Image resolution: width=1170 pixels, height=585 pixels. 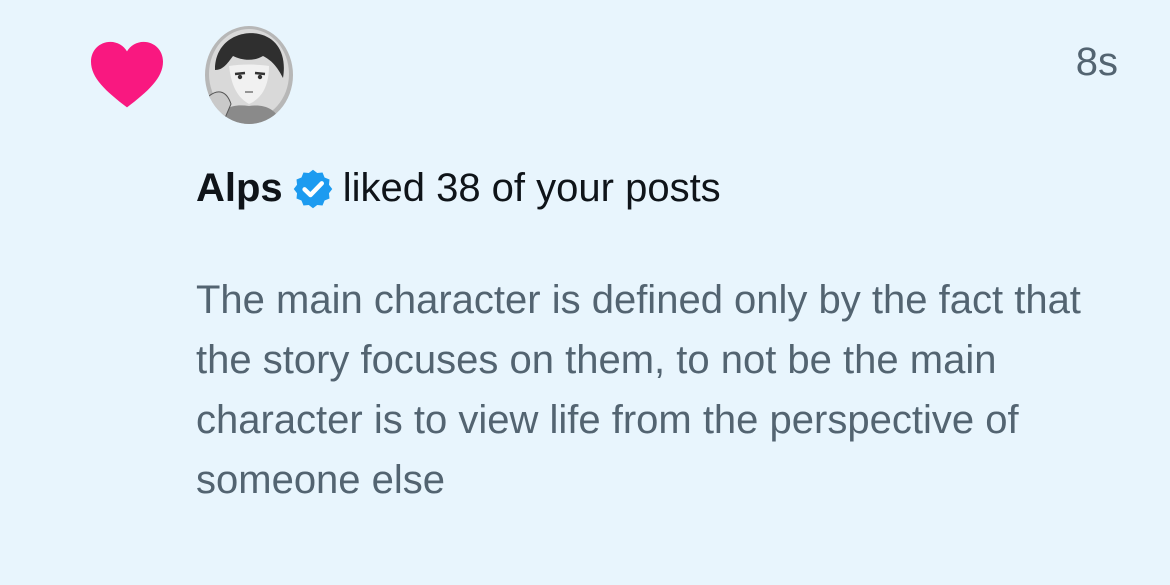 What do you see at coordinates (239, 188) in the screenshot?
I see `username: Alps` at bounding box center [239, 188].